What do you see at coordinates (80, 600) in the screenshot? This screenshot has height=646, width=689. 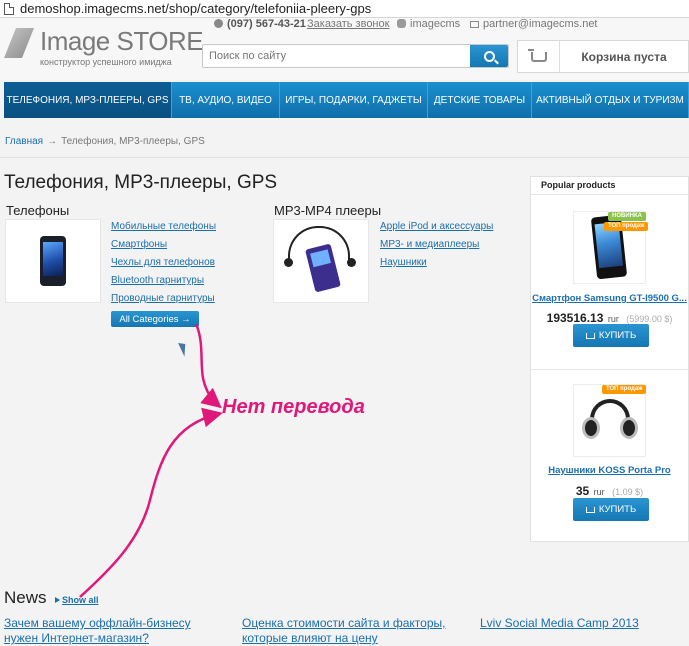 I see `show-all-label: Show all` at bounding box center [80, 600].